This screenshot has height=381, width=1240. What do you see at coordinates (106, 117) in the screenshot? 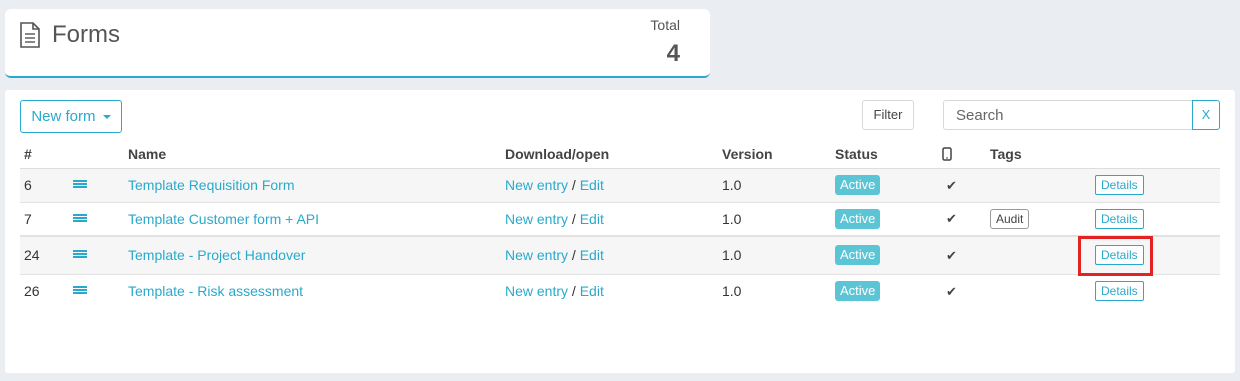
I see `caret-down-icon` at bounding box center [106, 117].